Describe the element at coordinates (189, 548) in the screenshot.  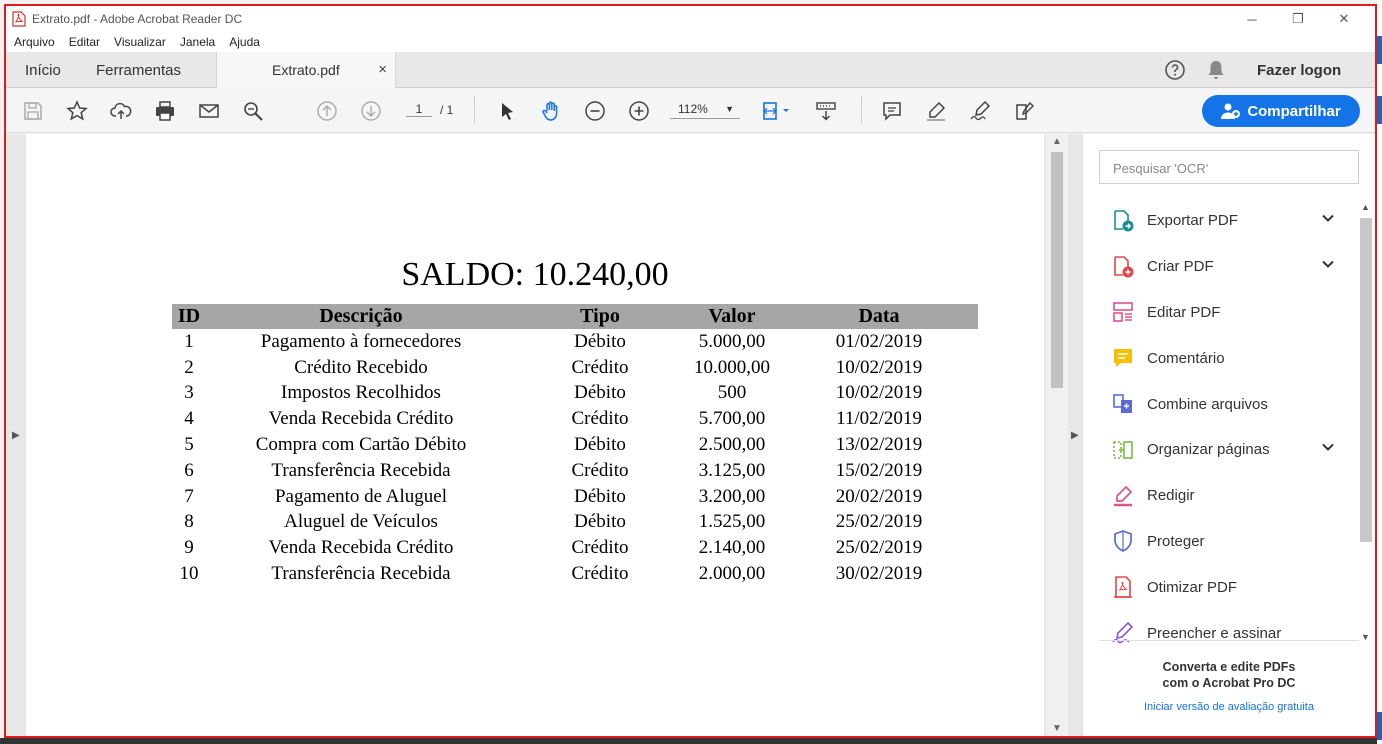
I see `cell-id: 9` at that location.